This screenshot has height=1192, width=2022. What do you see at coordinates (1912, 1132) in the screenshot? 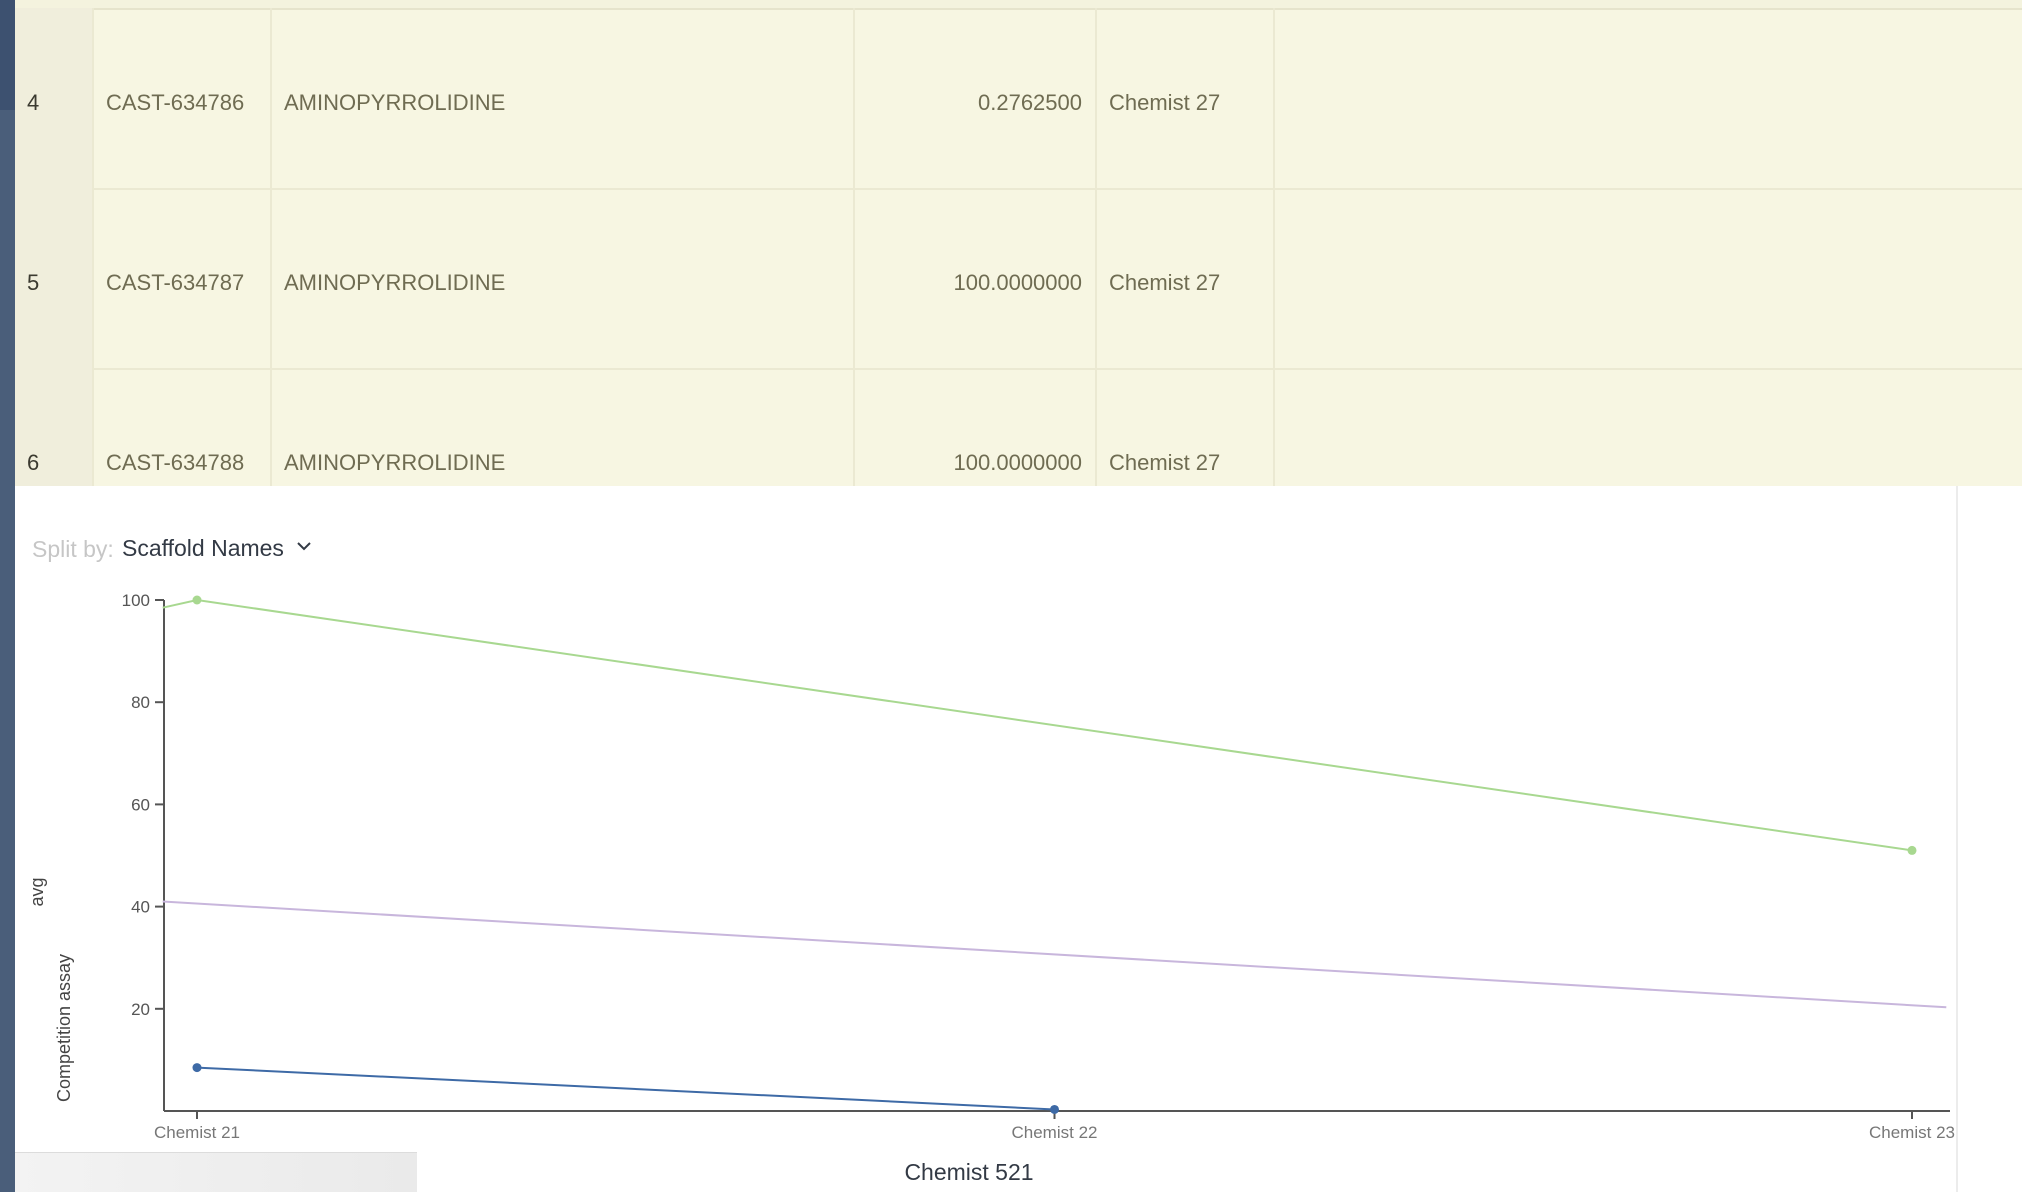
I see `x-tick-label: Chemist 23` at bounding box center [1912, 1132].